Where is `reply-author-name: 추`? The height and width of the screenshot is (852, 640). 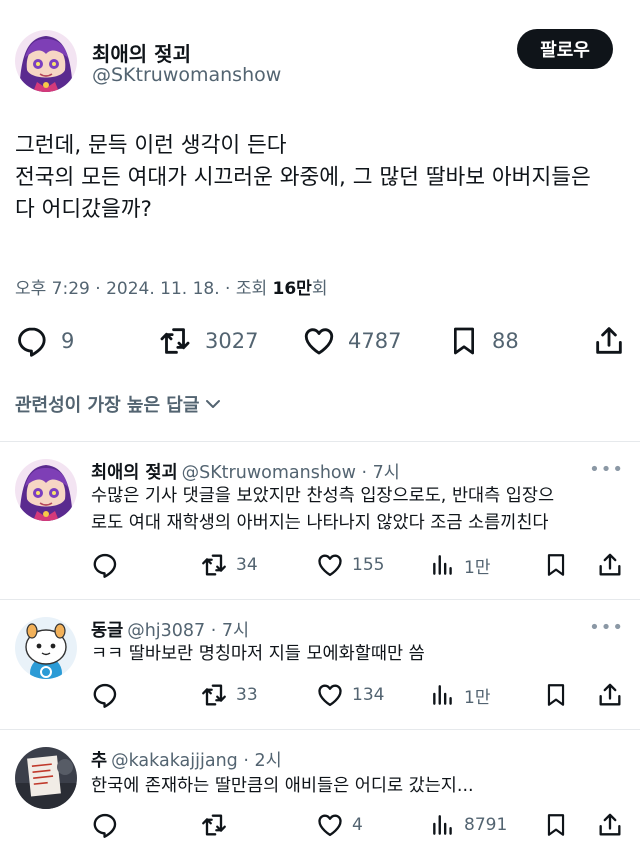
reply-author-name: 추 is located at coordinates (99, 761).